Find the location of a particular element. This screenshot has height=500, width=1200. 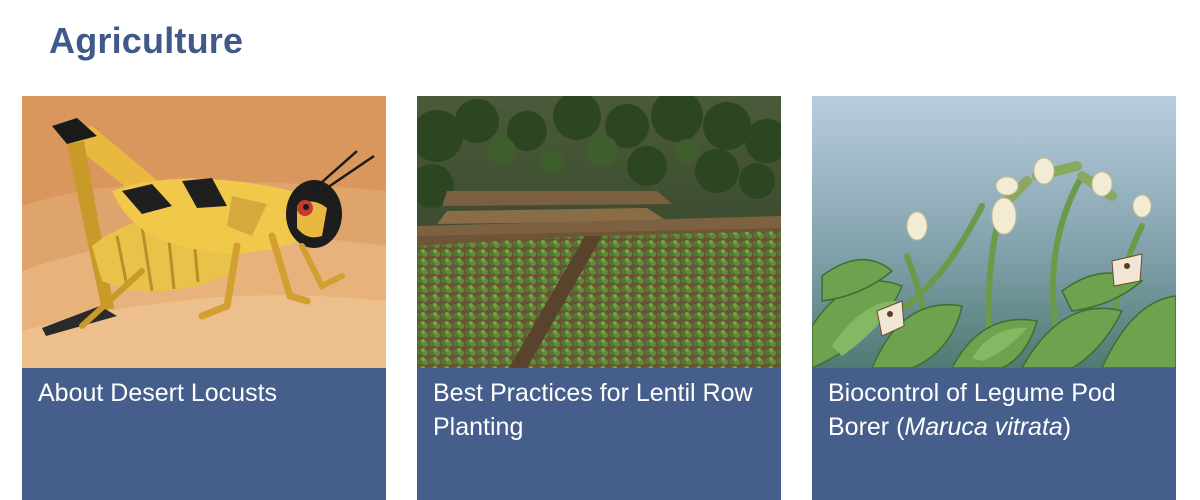

card-title-part: ) is located at coordinates (1067, 427).